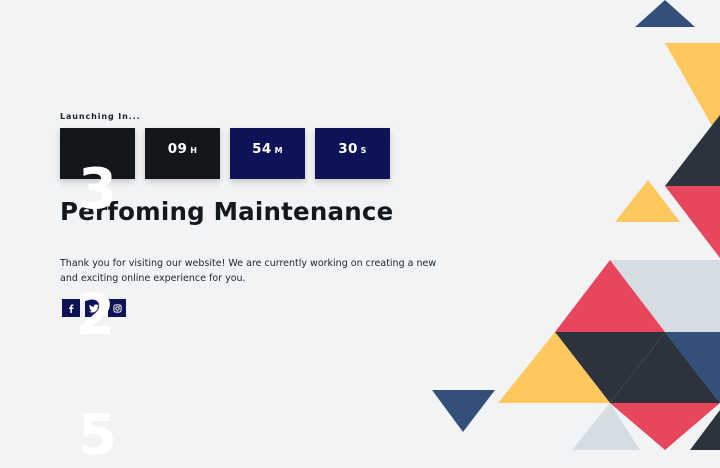 Image resolution: width=720 pixels, height=468 pixels. What do you see at coordinates (262, 149) in the screenshot?
I see `countdown-minutes-value: 54` at bounding box center [262, 149].